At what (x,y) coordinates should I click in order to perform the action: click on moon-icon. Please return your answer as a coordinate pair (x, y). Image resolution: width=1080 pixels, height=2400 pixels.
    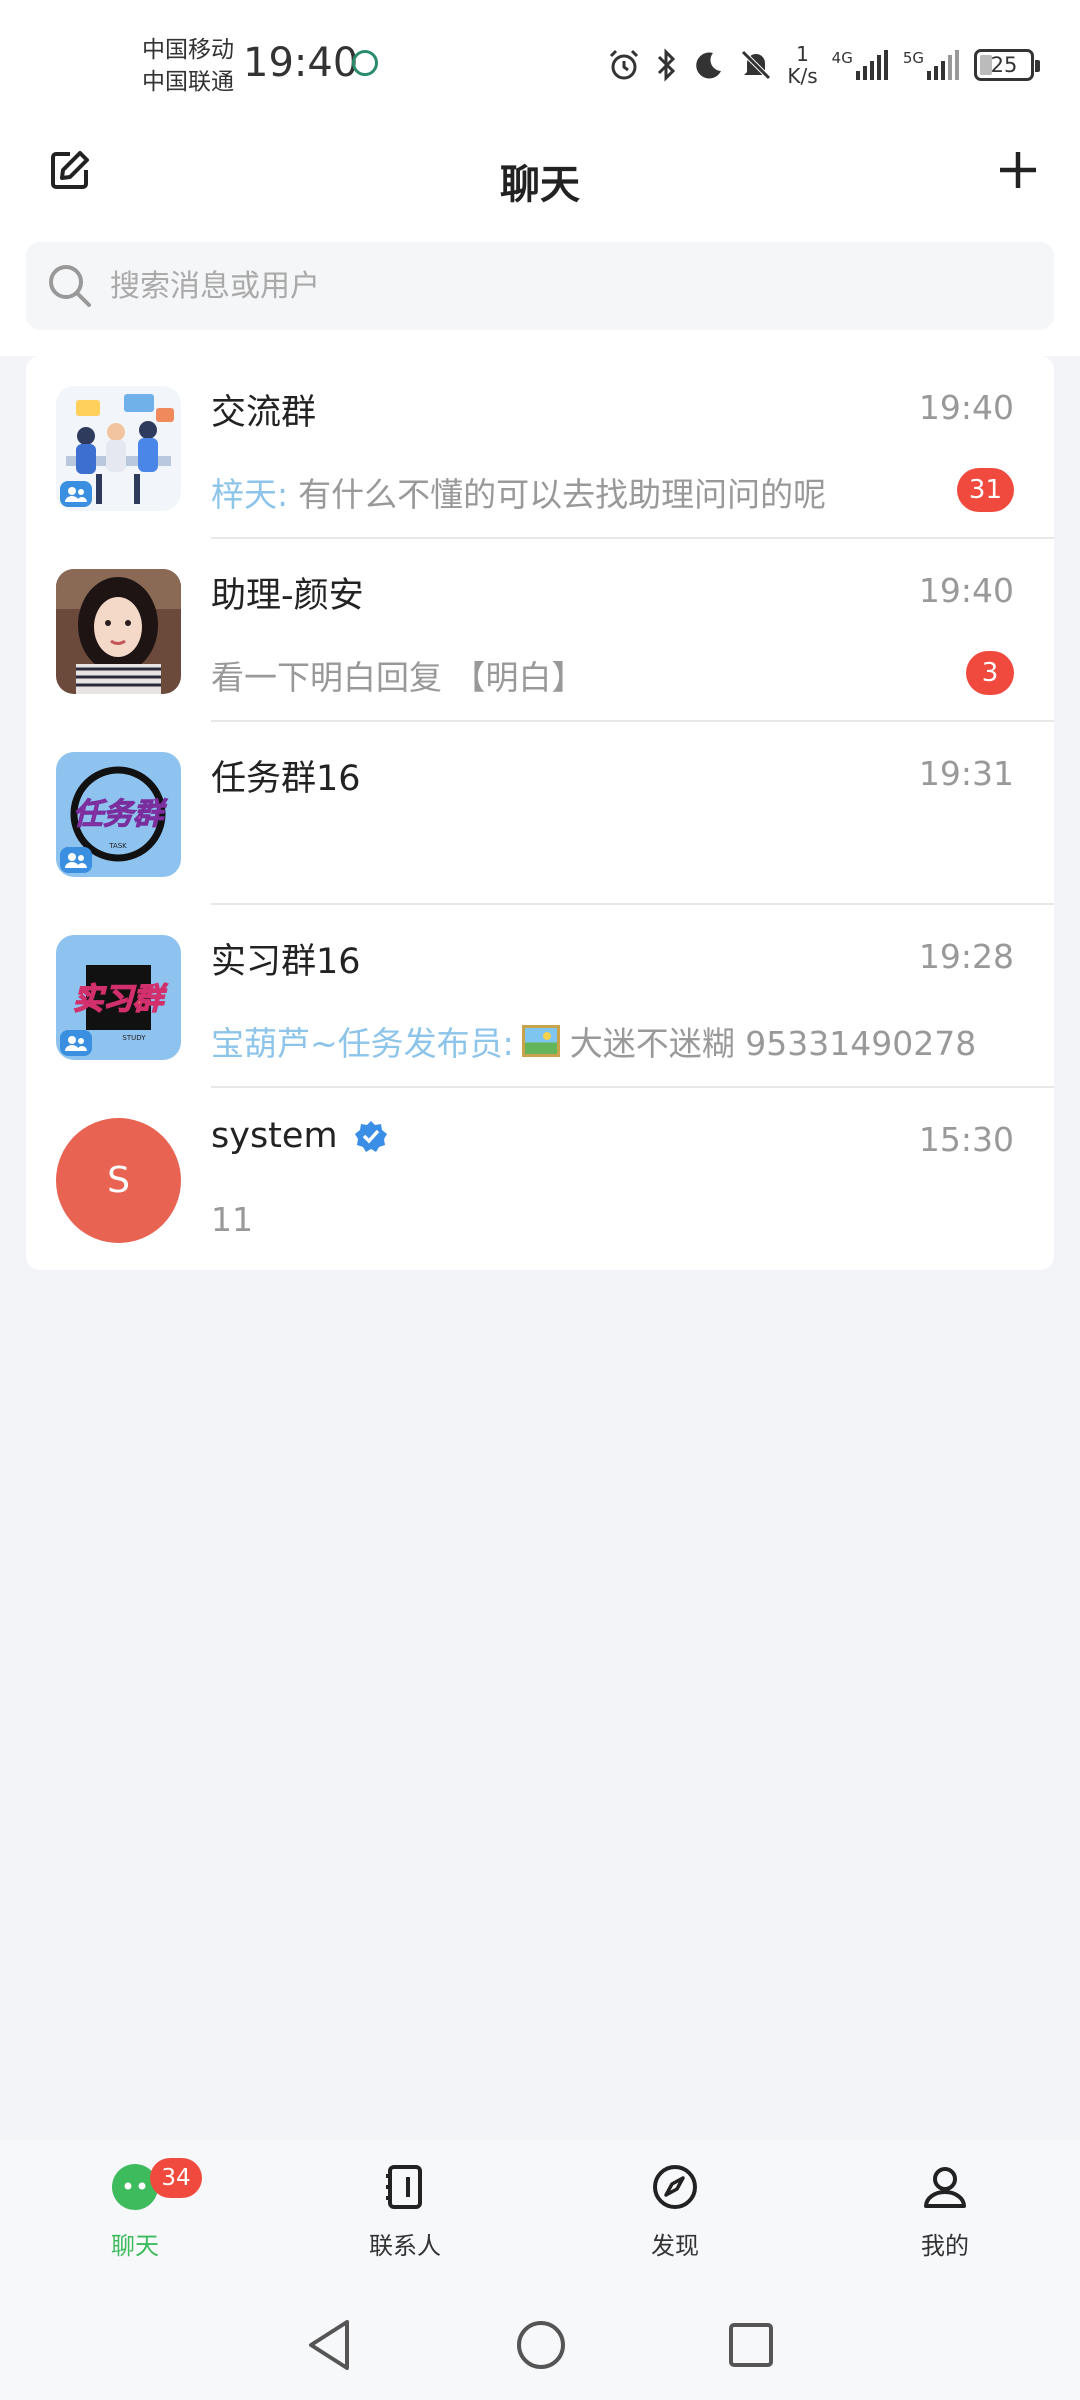
    Looking at the image, I should click on (709, 65).